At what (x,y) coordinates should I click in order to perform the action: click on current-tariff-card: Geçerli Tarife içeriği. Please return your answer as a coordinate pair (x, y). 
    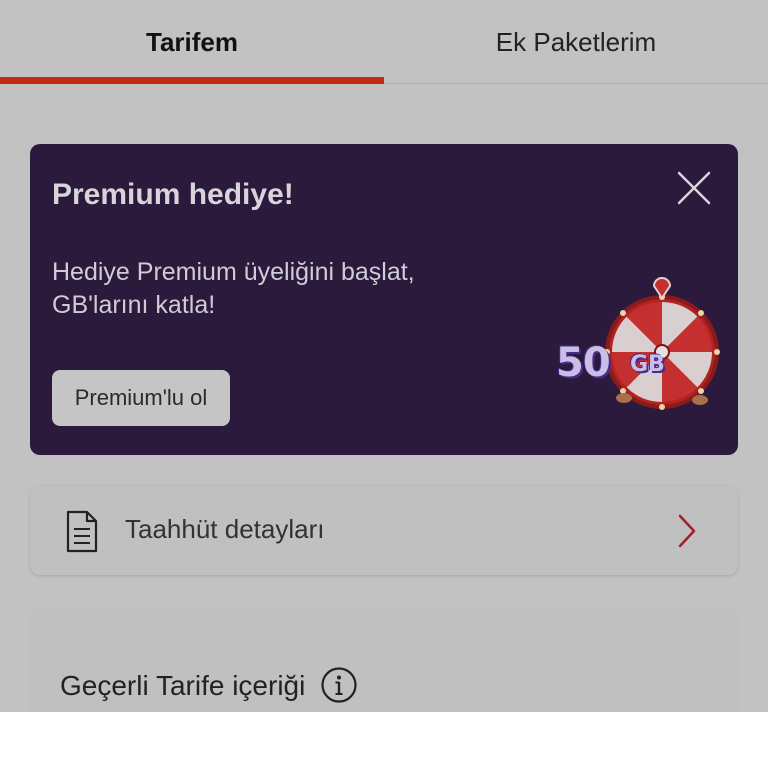
    Looking at the image, I should click on (384, 659).